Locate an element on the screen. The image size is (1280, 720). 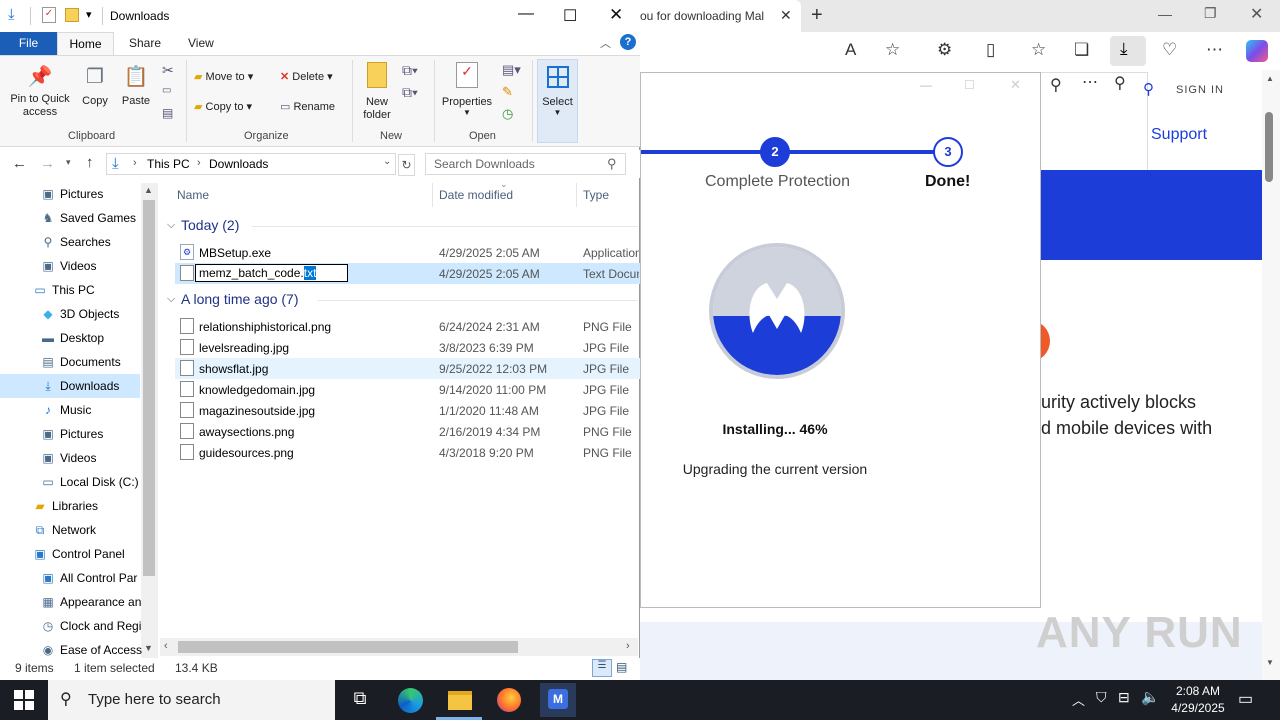
scroll-left-icon: ‹ is located at coordinates (166, 646).